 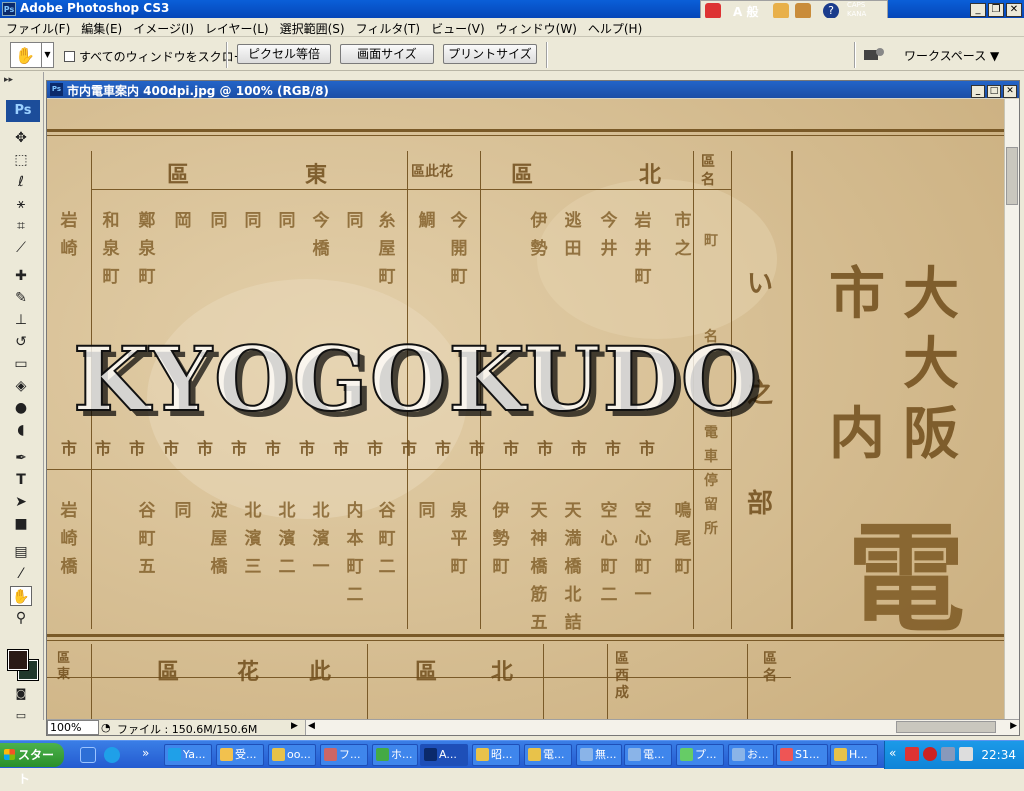 I want to click on doc-minimize-button: _, so click(x=978, y=91).